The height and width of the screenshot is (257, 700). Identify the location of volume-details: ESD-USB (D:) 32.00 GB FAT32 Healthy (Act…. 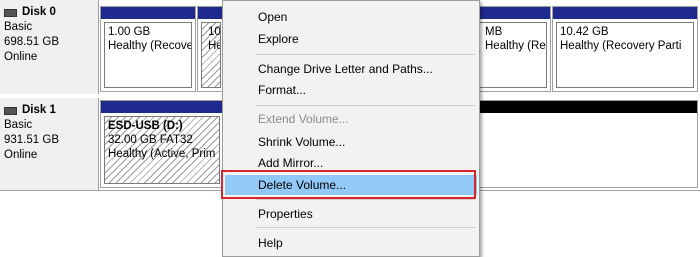
(162, 150).